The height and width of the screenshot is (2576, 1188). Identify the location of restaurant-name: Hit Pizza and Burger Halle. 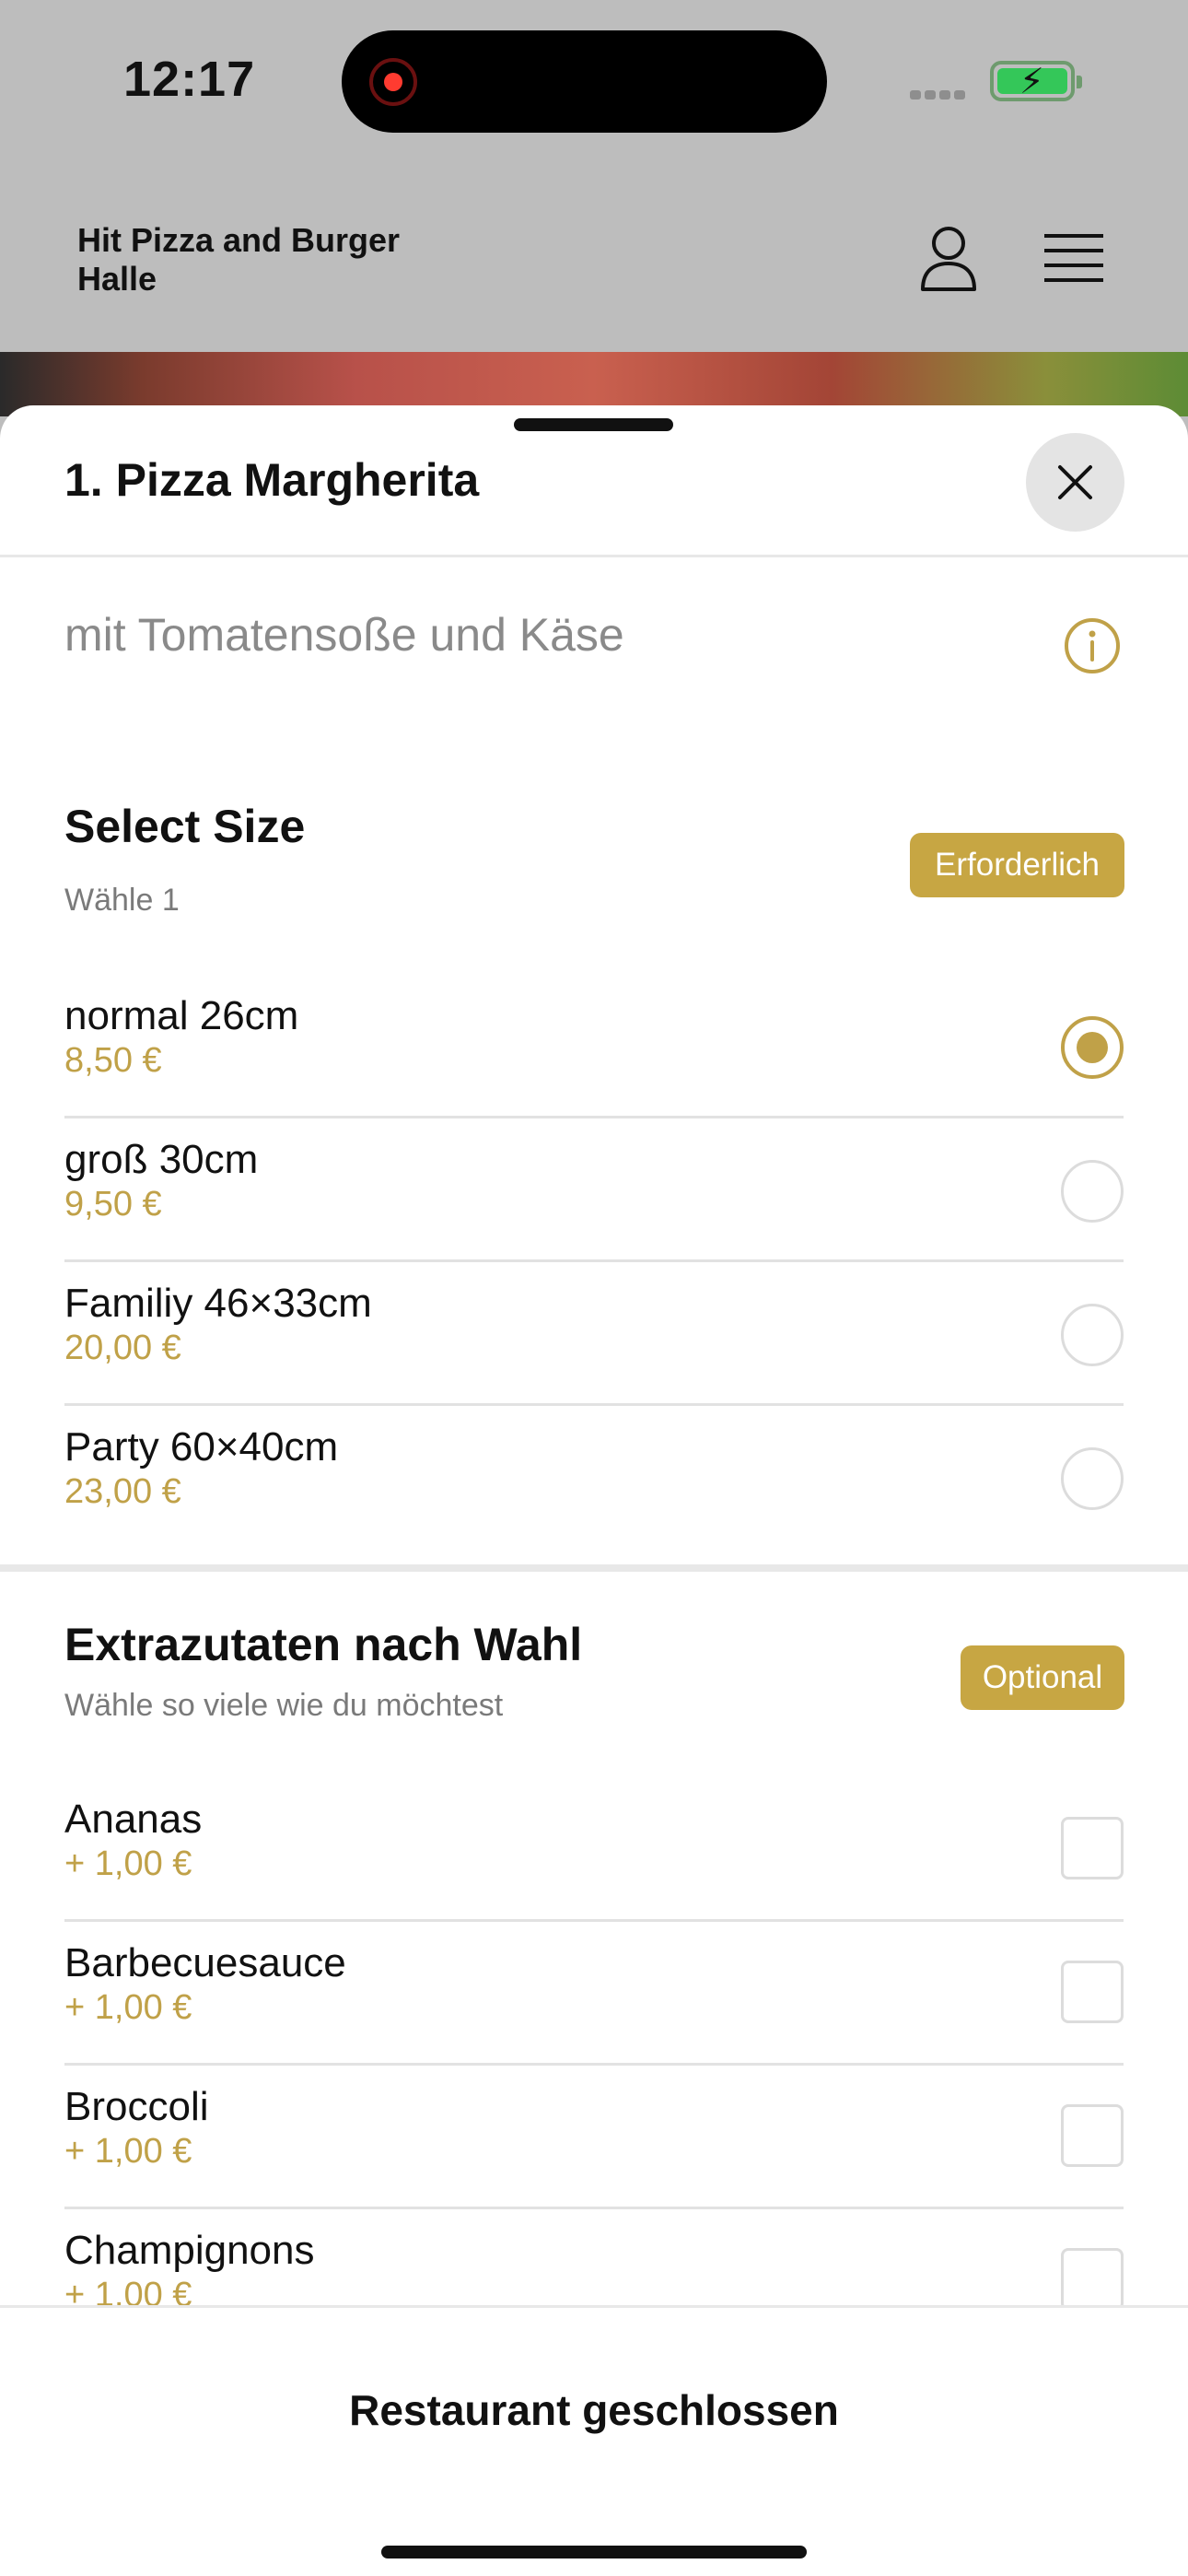
(239, 259).